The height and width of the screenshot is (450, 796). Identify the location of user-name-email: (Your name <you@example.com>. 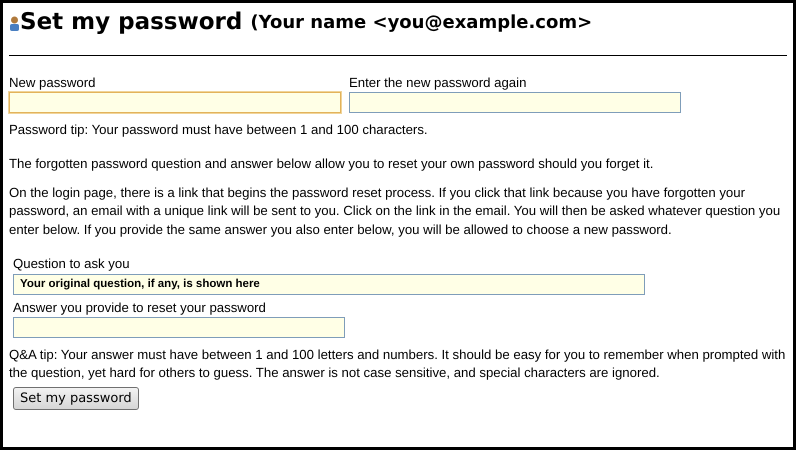
(421, 23).